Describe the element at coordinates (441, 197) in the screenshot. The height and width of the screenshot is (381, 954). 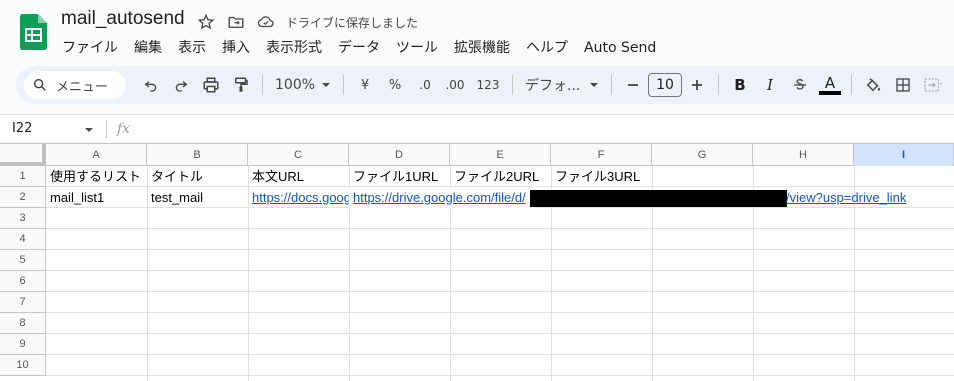
I see `cell-d2-link: https://drive.google.com/file/d/` at that location.